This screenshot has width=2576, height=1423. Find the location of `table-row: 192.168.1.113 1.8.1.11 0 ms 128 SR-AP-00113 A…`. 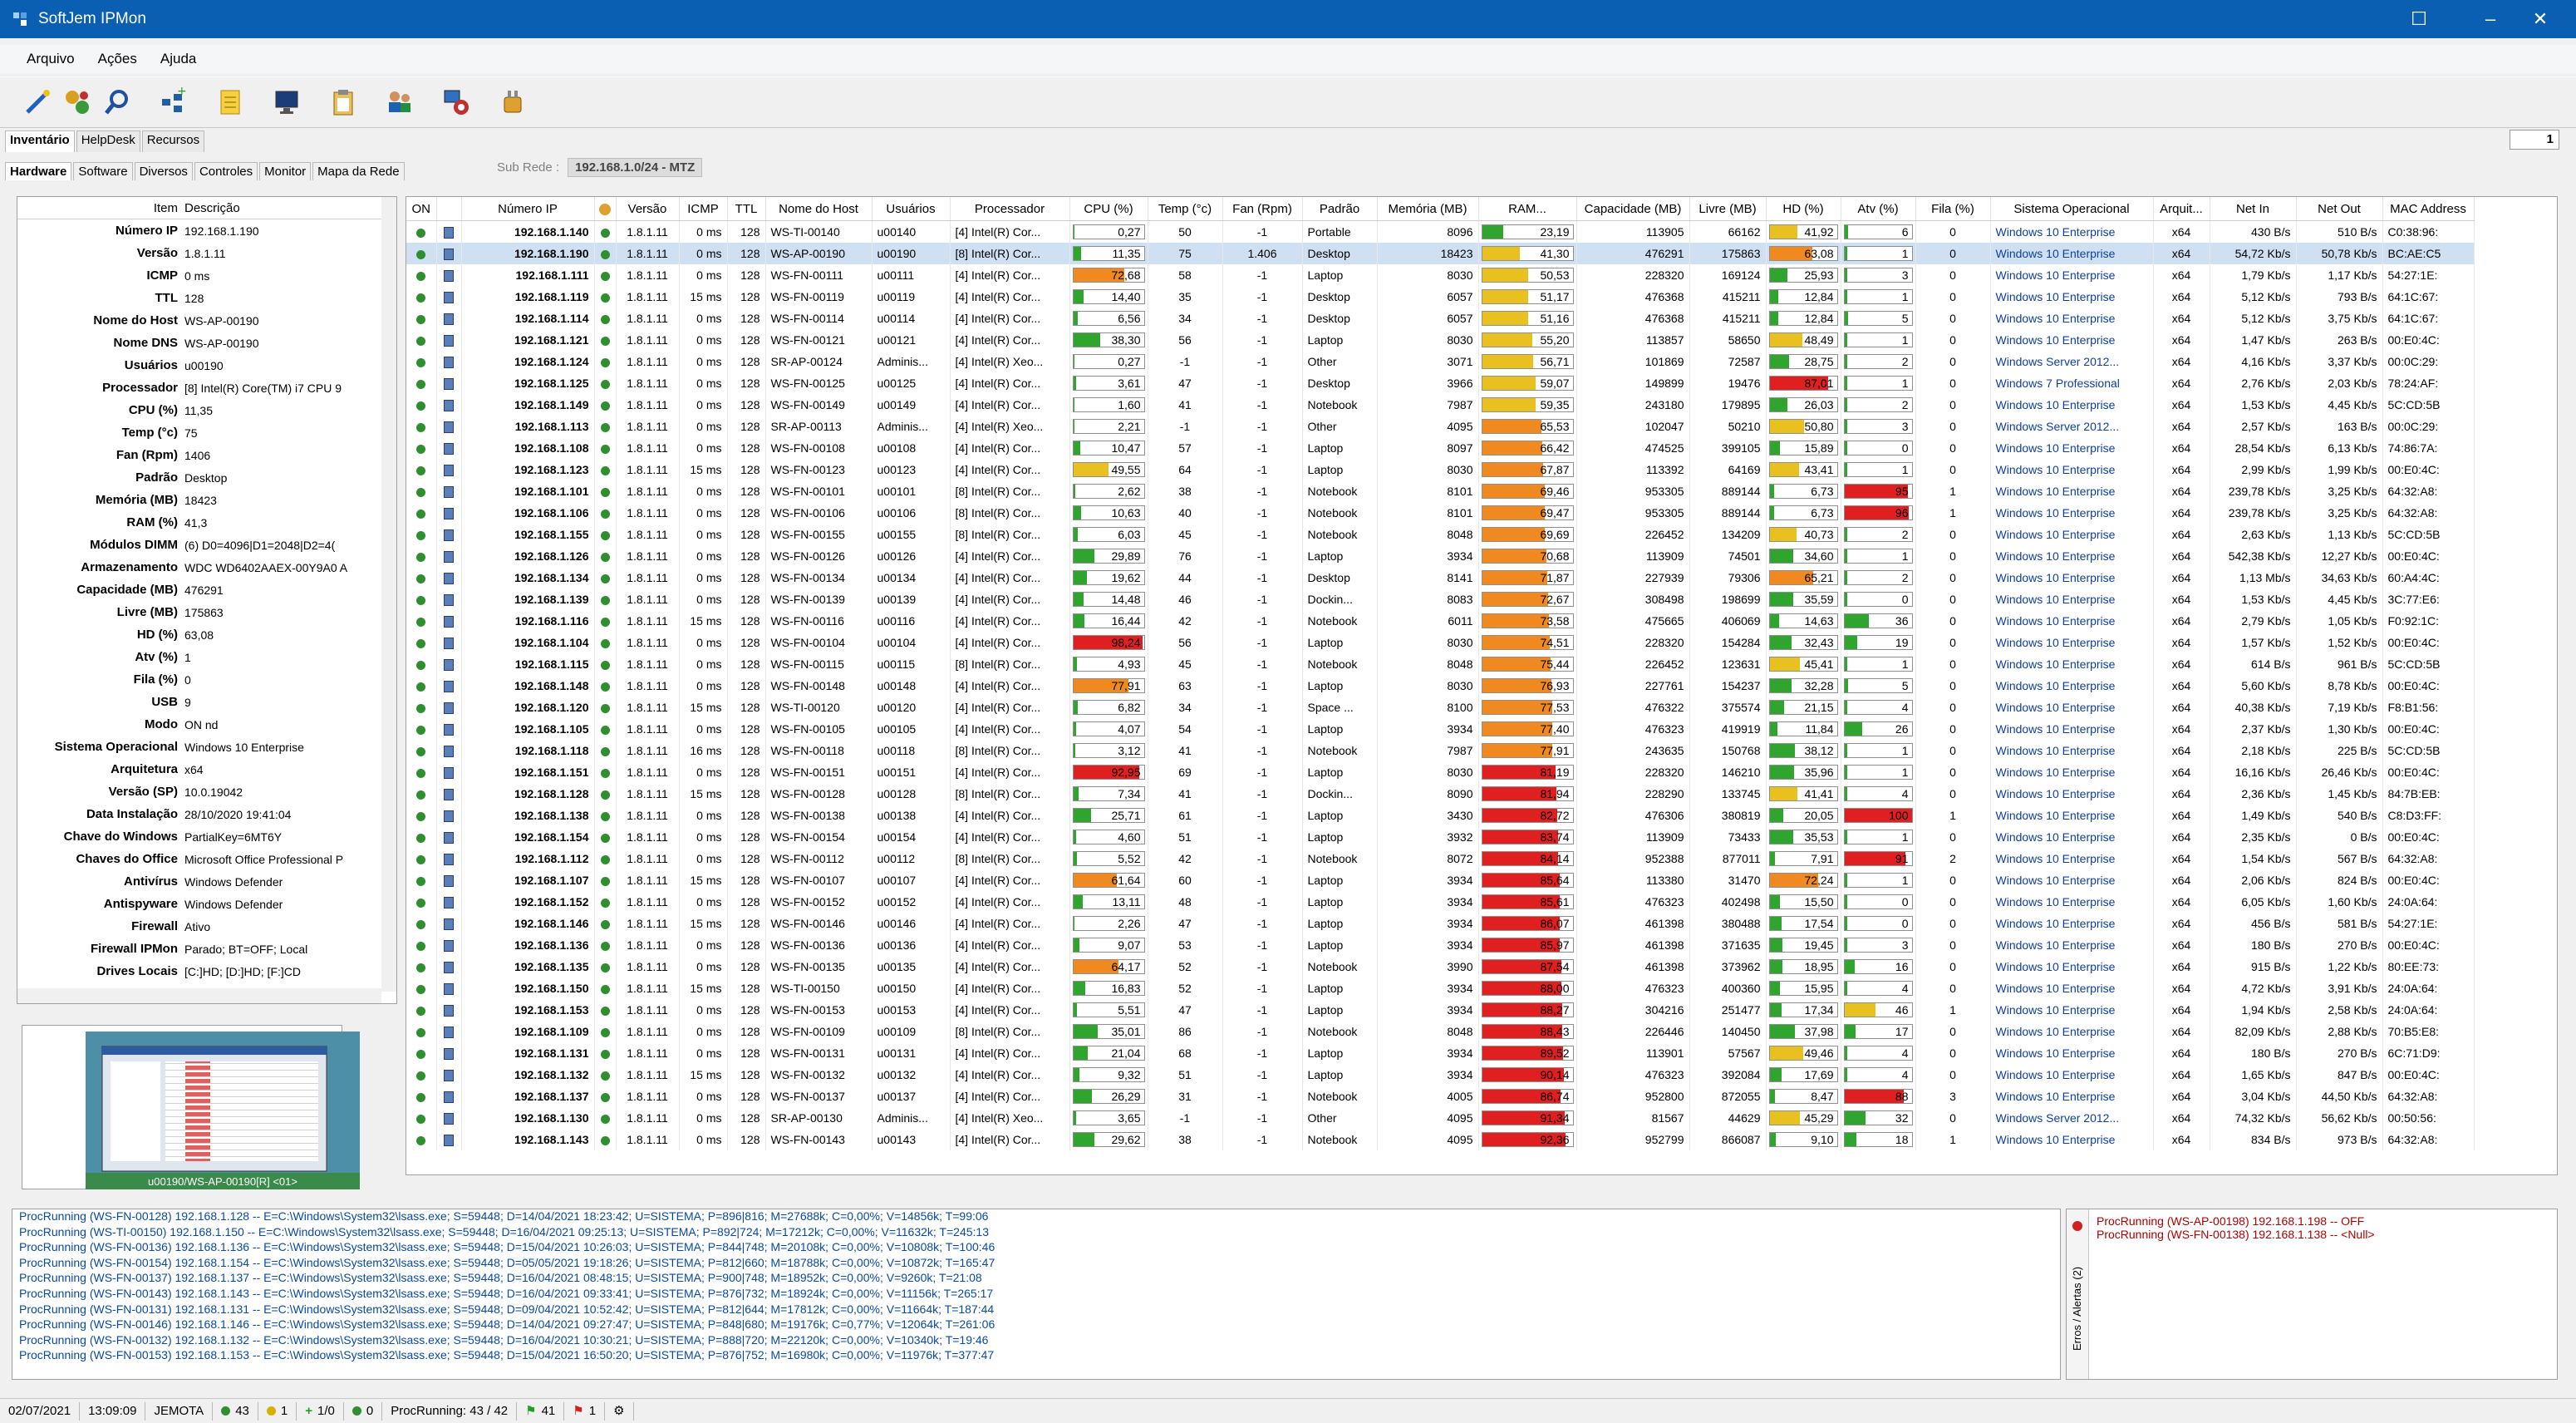

table-row: 192.168.1.113 1.8.1.11 0 ms 128 SR-AP-00113 A… is located at coordinates (1440, 426).